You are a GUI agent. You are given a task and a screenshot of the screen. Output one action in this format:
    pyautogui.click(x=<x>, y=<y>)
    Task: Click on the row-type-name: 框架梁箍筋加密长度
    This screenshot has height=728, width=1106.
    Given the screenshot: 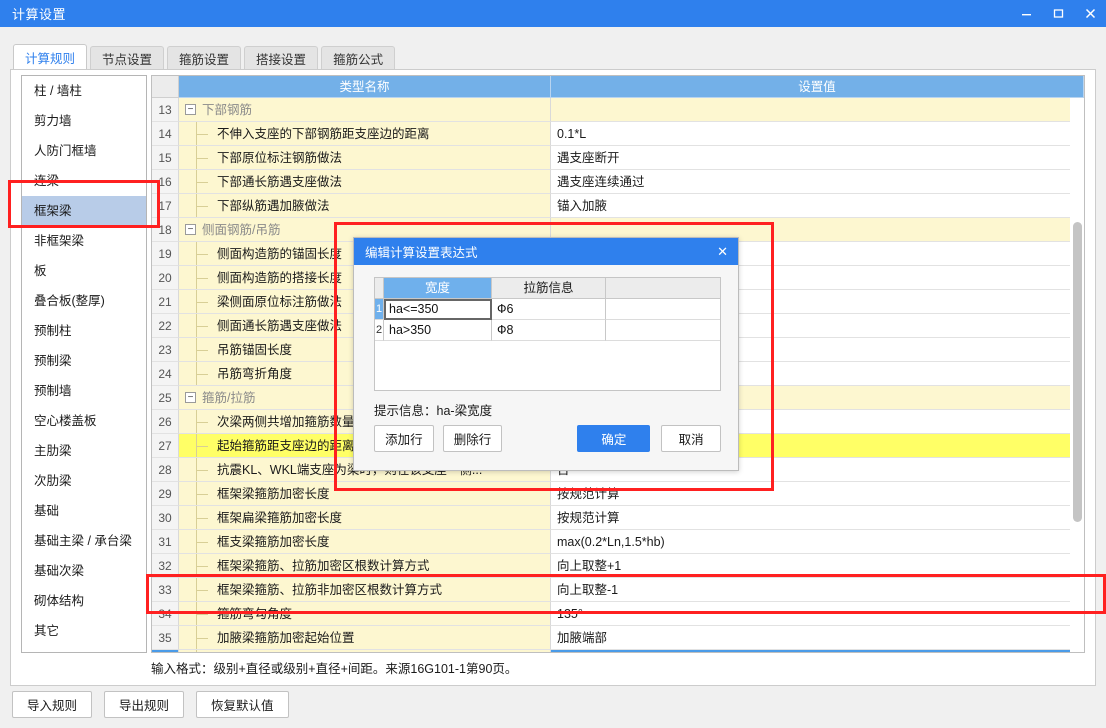 What is the action you would take?
    pyautogui.click(x=365, y=494)
    